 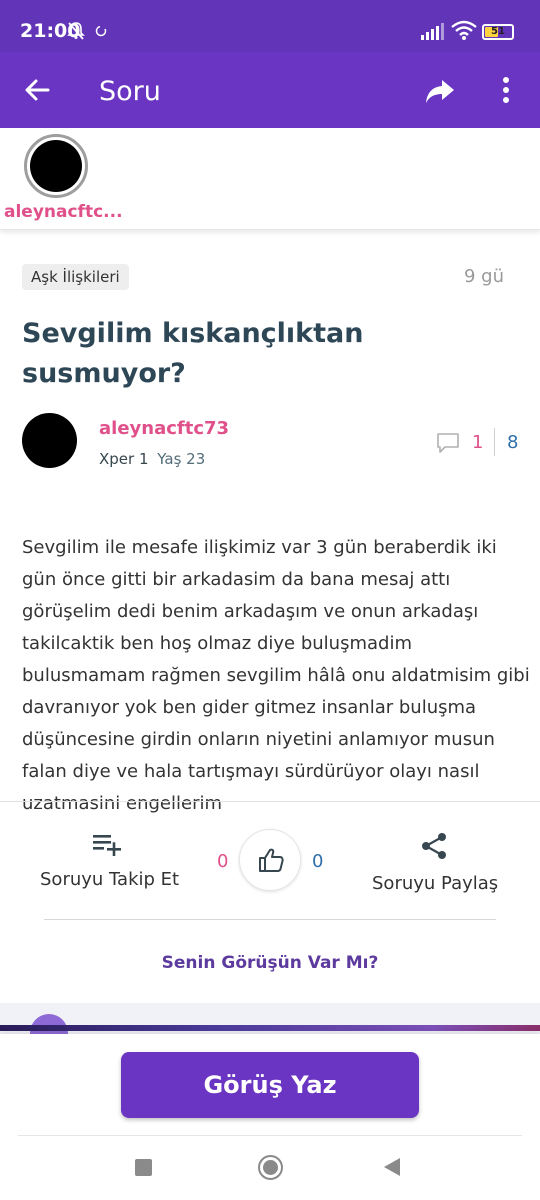 I want to click on view-count: 8, so click(x=513, y=442).